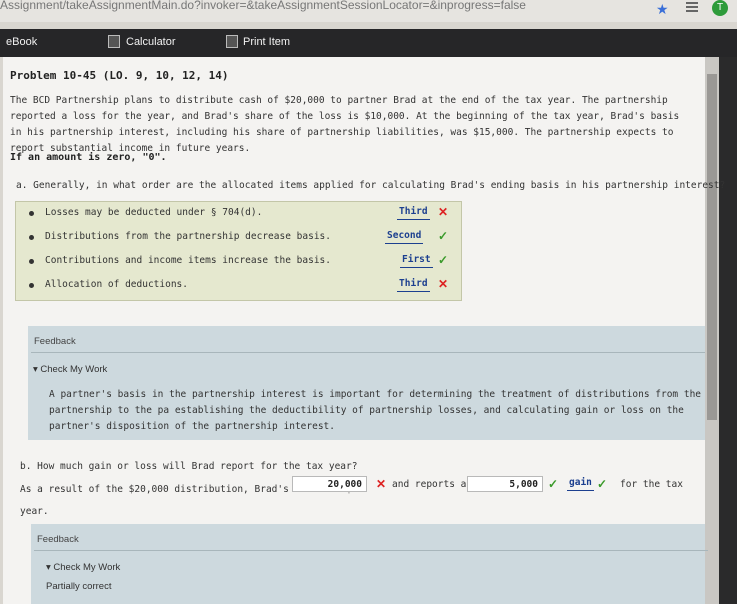 The height and width of the screenshot is (604, 737). What do you see at coordinates (34, 511) in the screenshot?
I see `question-b-continuation: year.` at bounding box center [34, 511].